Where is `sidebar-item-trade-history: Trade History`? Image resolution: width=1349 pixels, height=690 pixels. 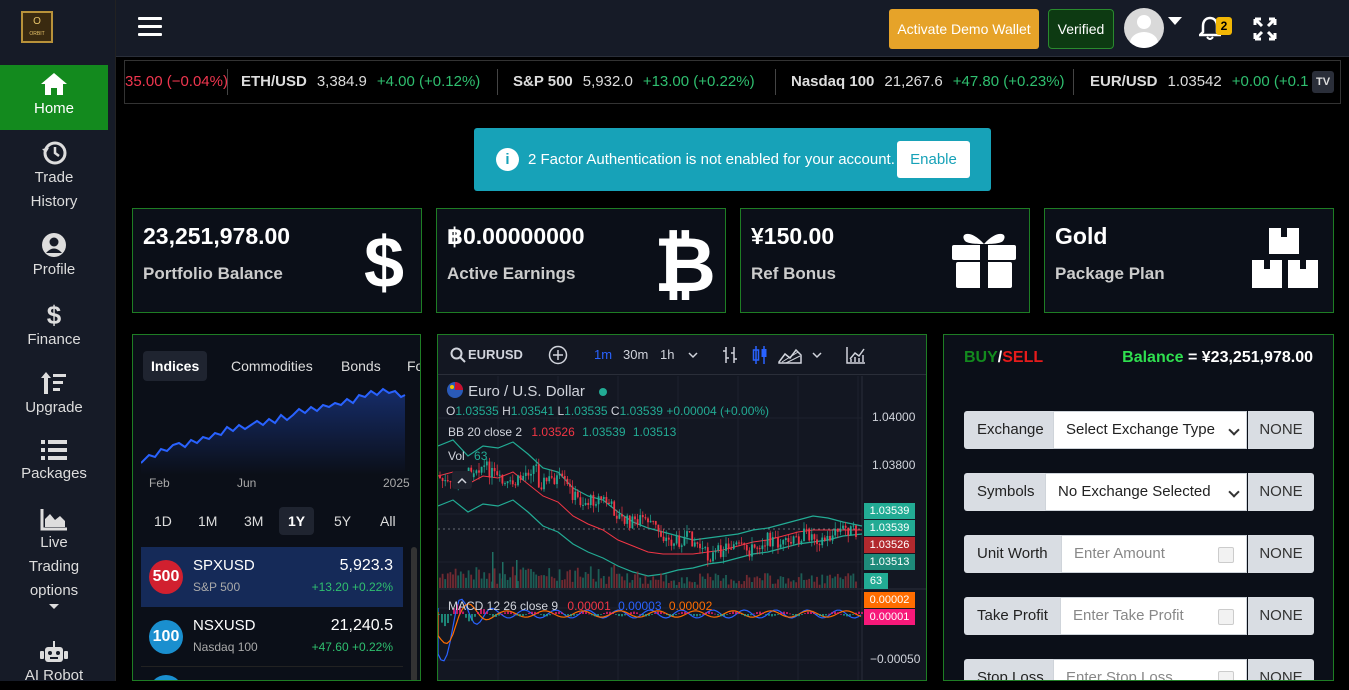
sidebar-item-trade-history: Trade History is located at coordinates (54, 177).